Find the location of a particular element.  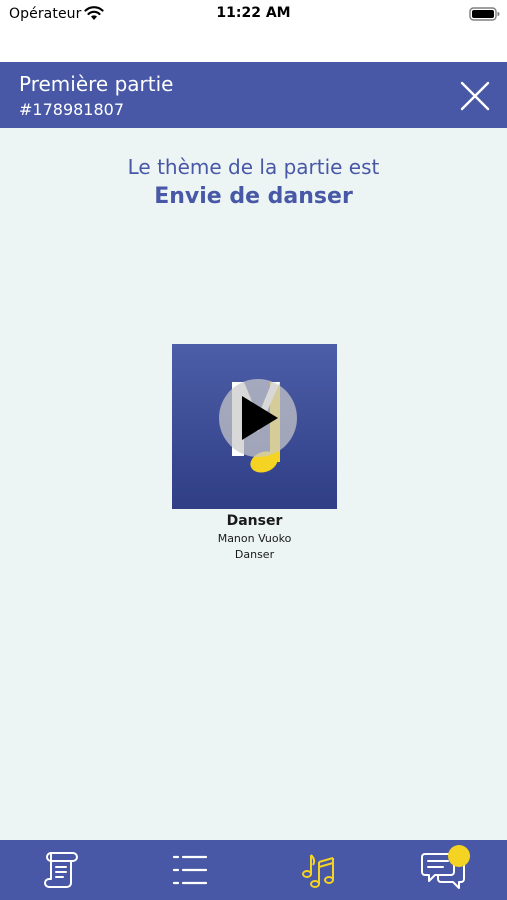

song-artist: Manon Vuoko is located at coordinates (254, 538).